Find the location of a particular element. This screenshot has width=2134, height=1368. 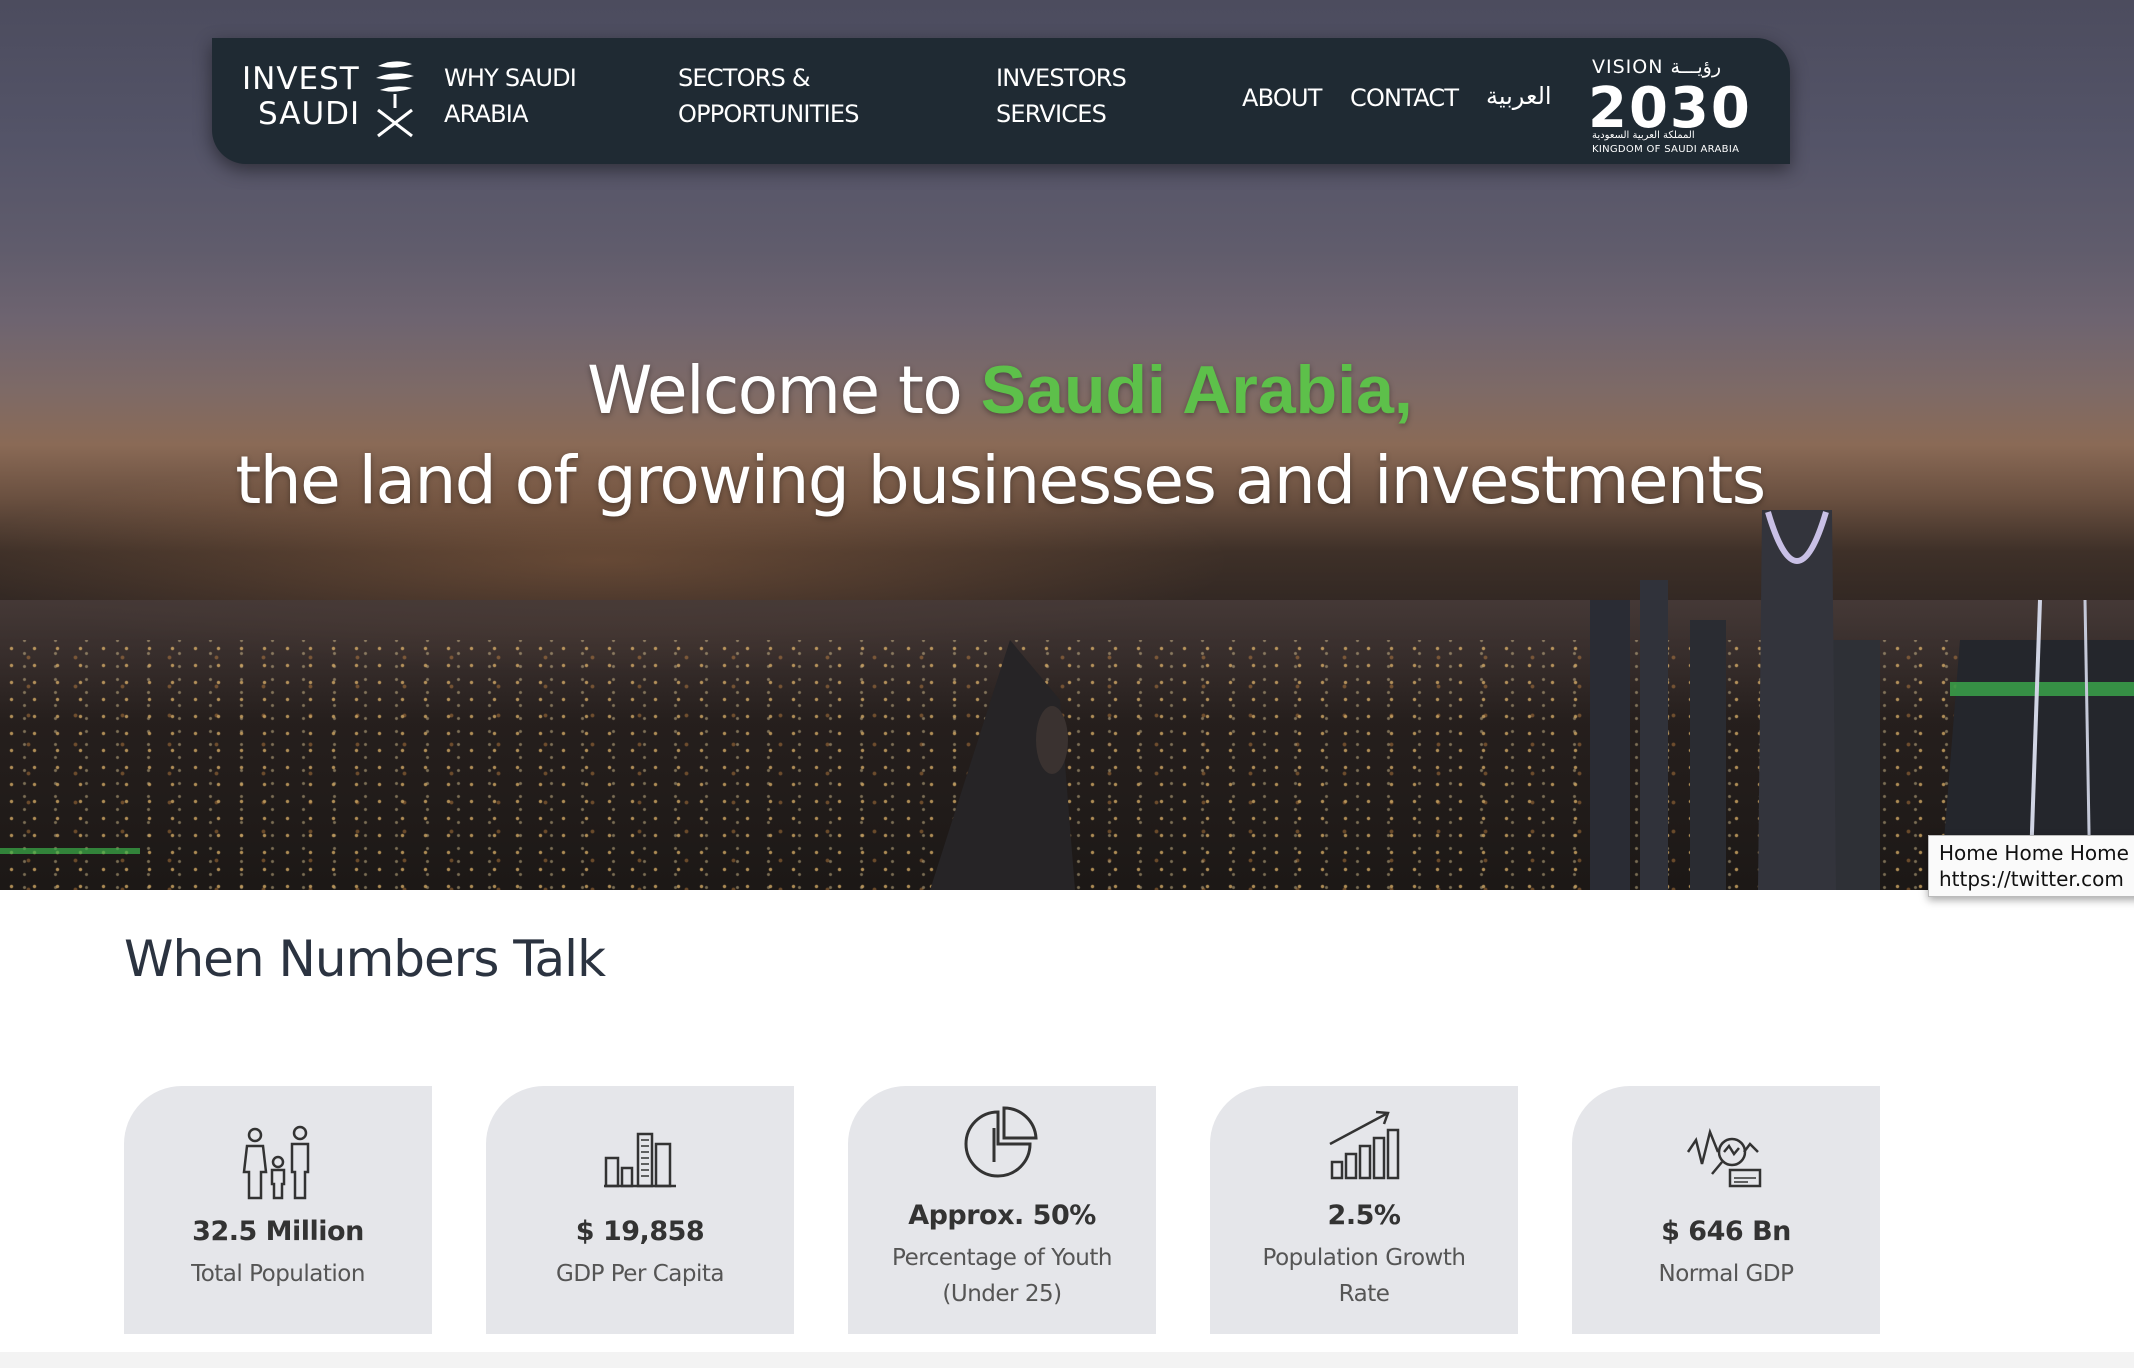

vision-subtitle-en: KINGDOM OF SAUDI ARABIA is located at coordinates (1666, 149).